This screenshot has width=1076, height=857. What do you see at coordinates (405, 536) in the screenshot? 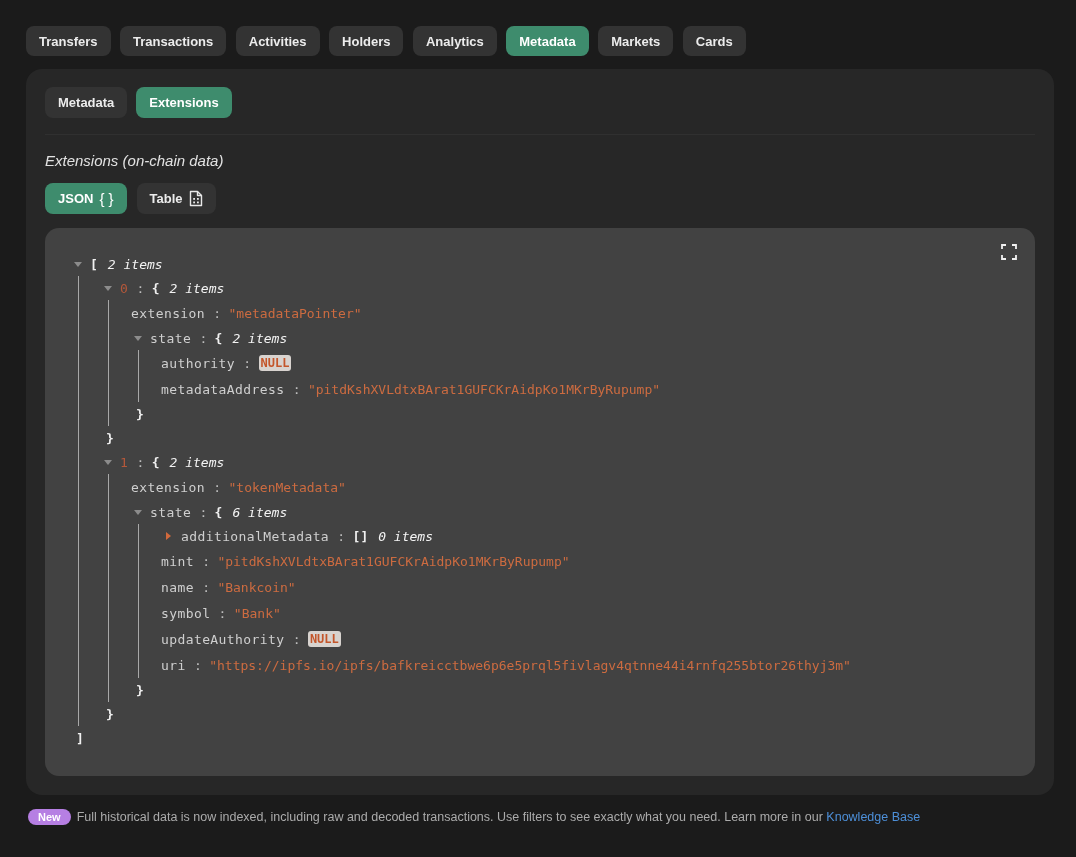
I see `item-count: 0 items` at bounding box center [405, 536].